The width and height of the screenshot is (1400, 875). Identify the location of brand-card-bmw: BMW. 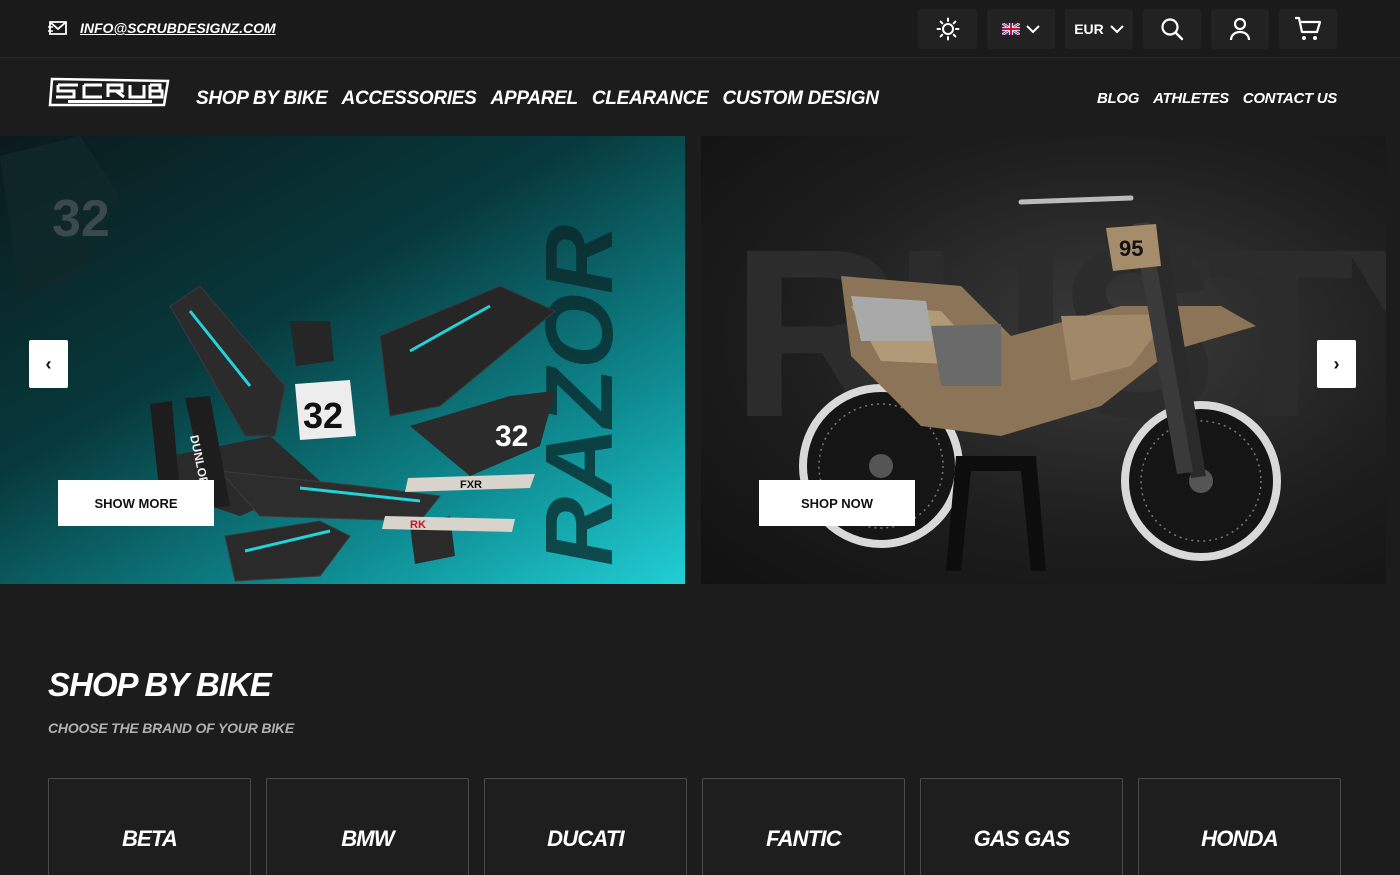
(367, 826).